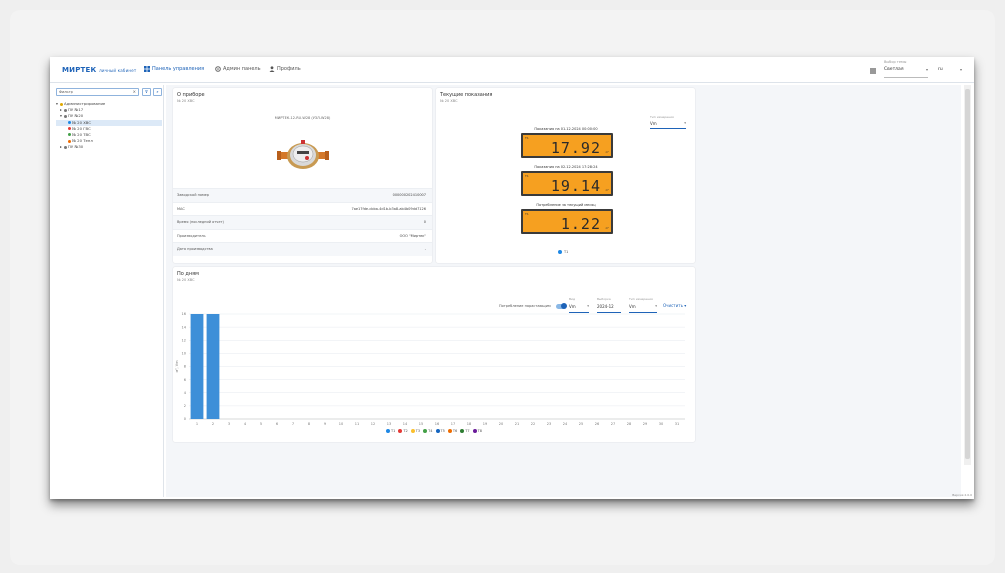 The image size is (1005, 573). What do you see at coordinates (434, 431) in the screenshot?
I see `chart-legend: T1 T2 T3 T4 T5 T6 T7 T8` at bounding box center [434, 431].